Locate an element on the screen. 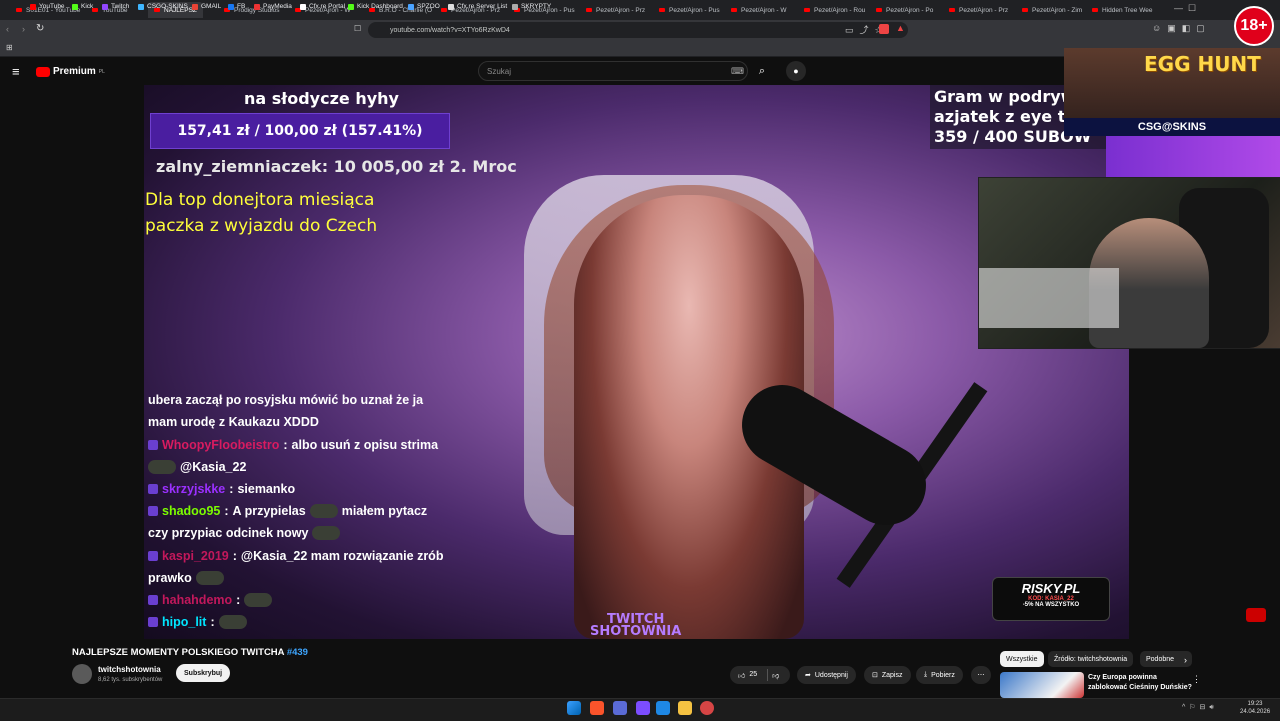 The height and width of the screenshot is (721, 1280). bookmark-item: Kick is located at coordinates (82, 6).